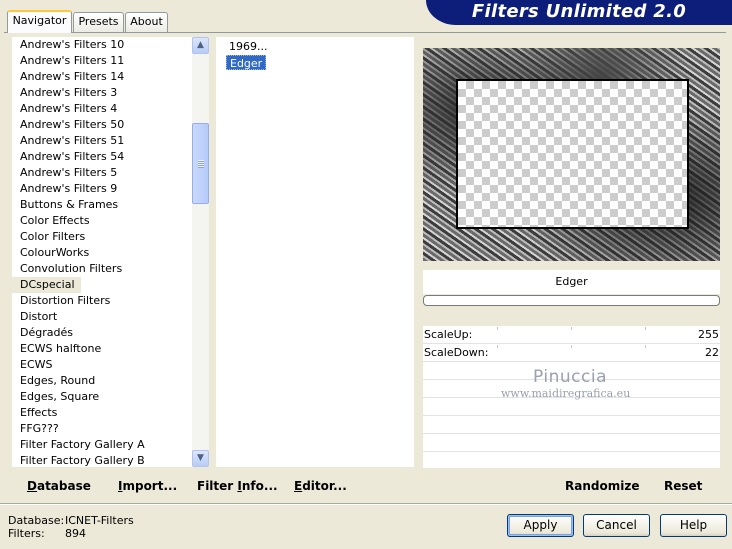 The image size is (732, 549). I want to click on help-button: Help, so click(693, 525).